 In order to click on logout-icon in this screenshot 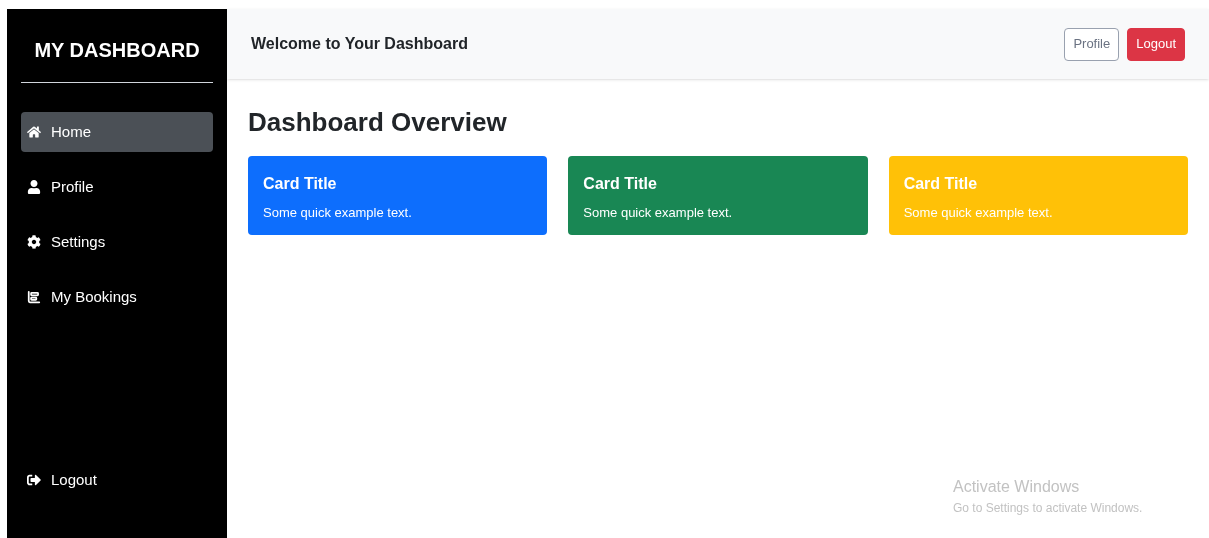, I will do `click(34, 479)`.